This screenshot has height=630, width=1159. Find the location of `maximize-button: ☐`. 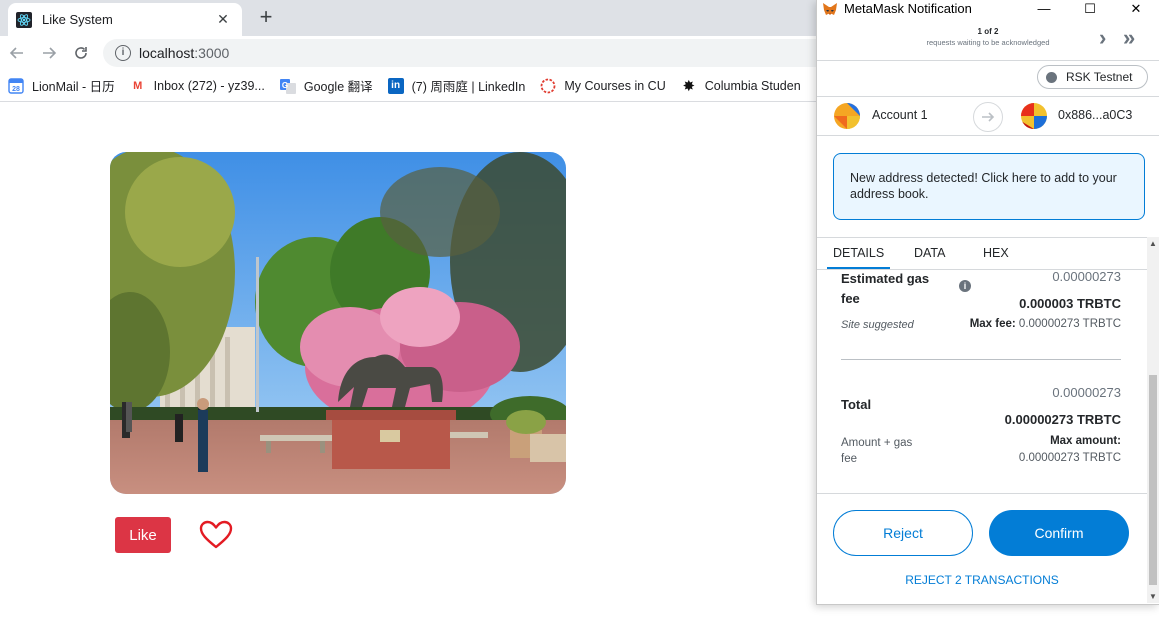

maximize-button: ☐ is located at coordinates (1090, 9).